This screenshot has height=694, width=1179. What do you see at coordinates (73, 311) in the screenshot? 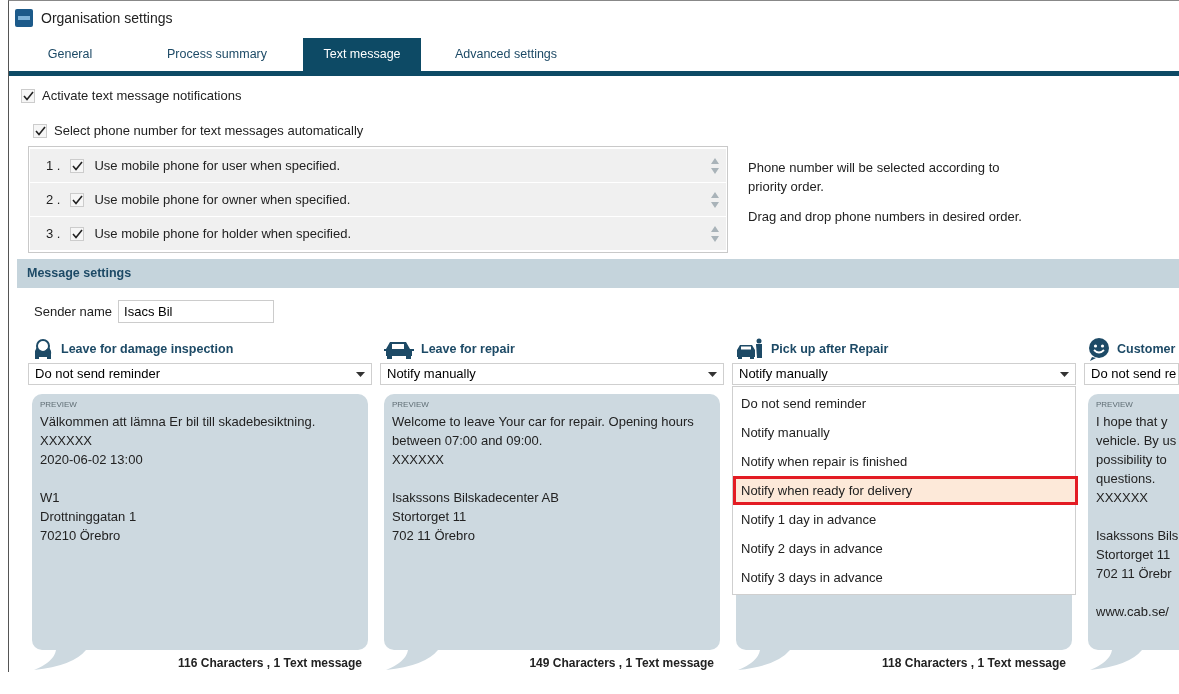
I see `field-label: Sender name` at bounding box center [73, 311].